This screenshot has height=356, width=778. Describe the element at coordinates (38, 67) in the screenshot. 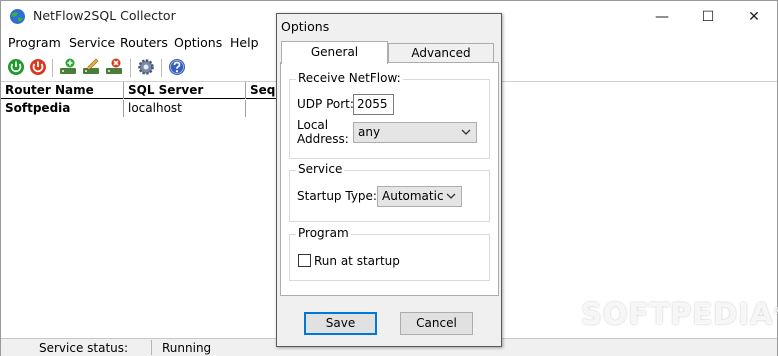

I see `stop-service-icon` at that location.